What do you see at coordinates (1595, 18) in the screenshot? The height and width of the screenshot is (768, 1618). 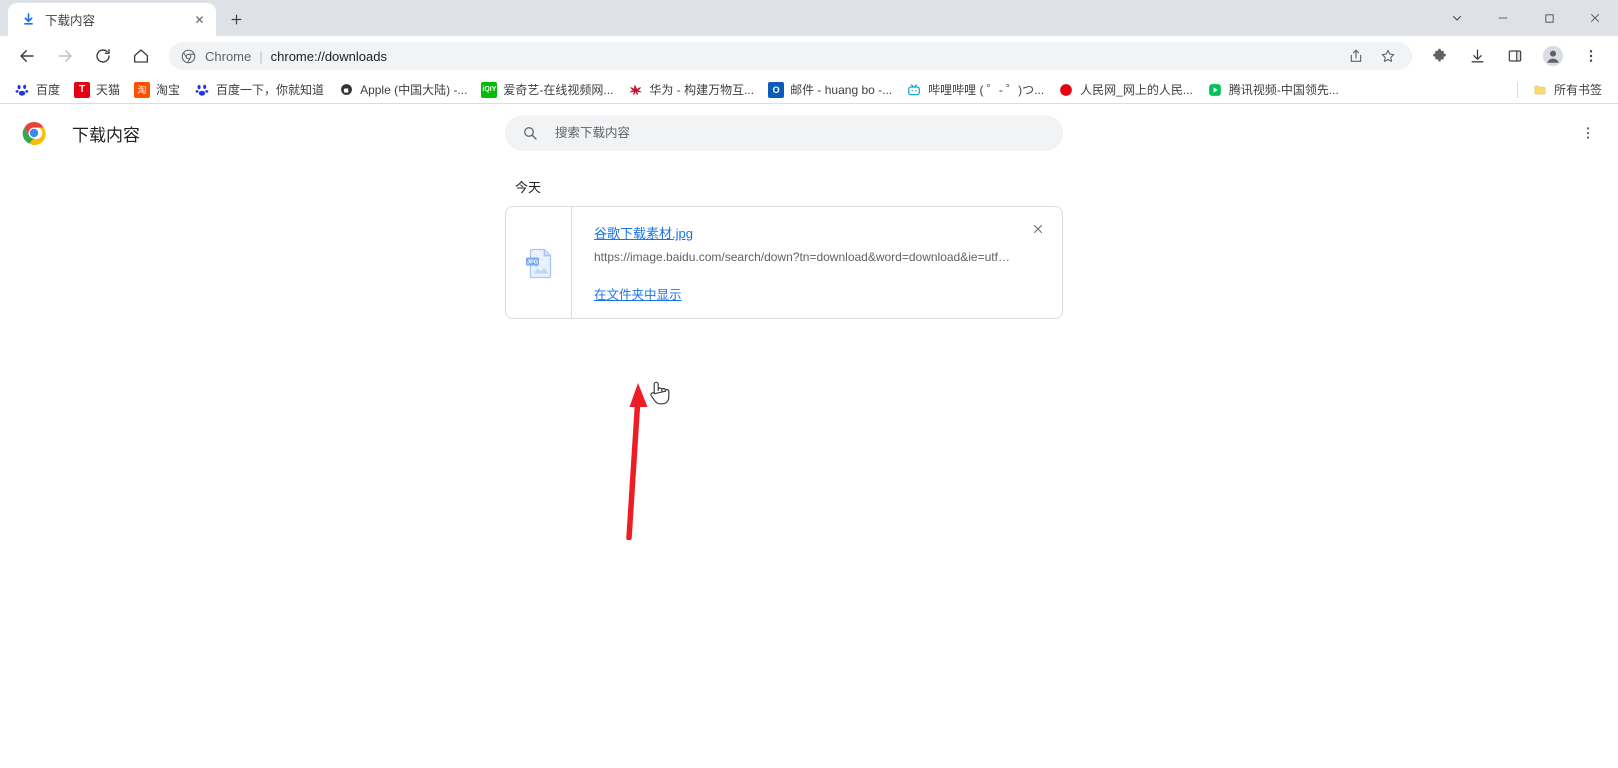 I see `close-window-button` at bounding box center [1595, 18].